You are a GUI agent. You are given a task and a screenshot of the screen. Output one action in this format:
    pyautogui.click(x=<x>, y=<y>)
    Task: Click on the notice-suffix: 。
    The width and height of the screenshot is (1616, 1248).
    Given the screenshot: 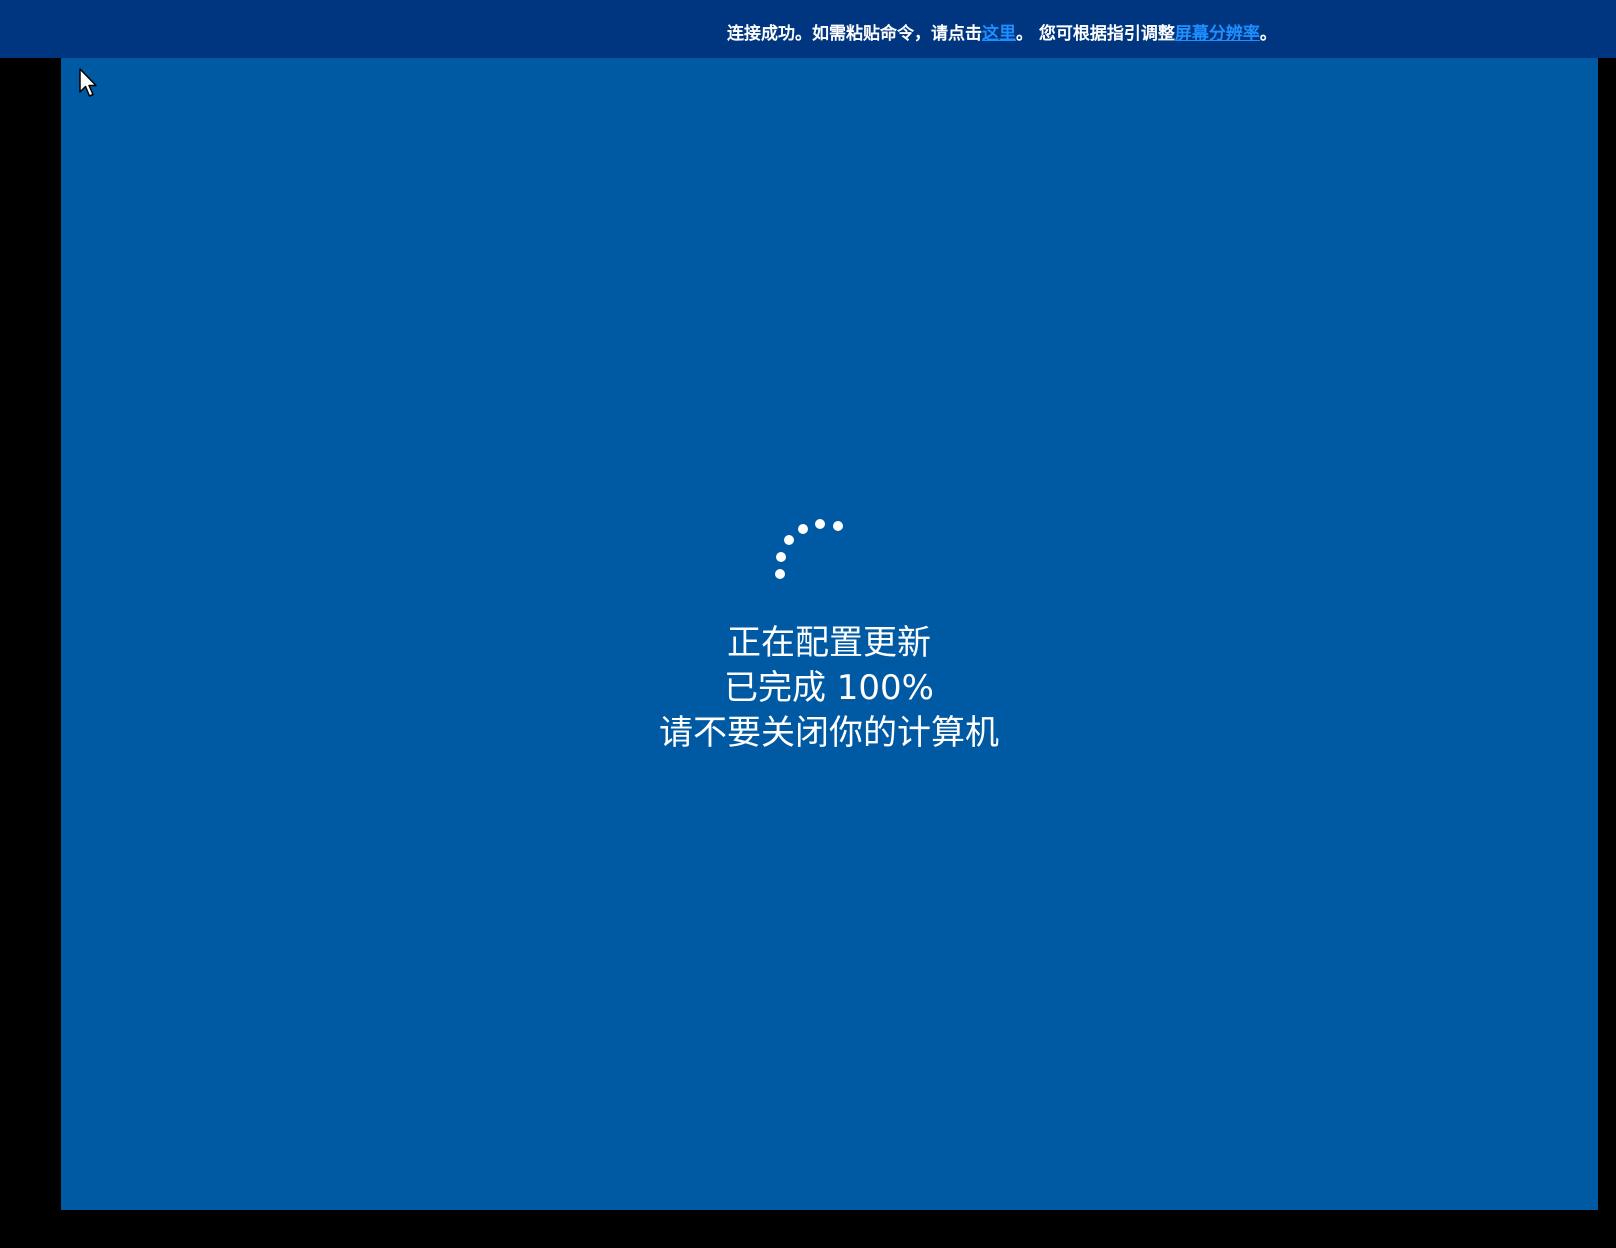 What is the action you would take?
    pyautogui.click(x=1268, y=34)
    